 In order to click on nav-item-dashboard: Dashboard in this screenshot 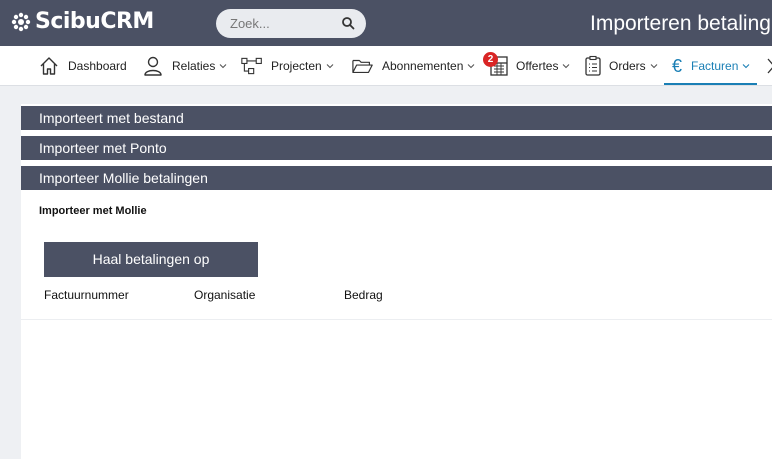, I will do `click(82, 65)`.